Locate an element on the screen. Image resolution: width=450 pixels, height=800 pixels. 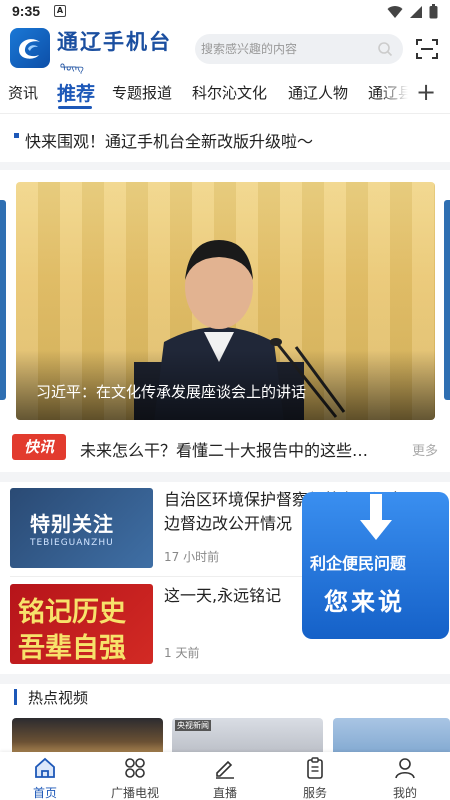
home-icon is located at coordinates (45, 767).